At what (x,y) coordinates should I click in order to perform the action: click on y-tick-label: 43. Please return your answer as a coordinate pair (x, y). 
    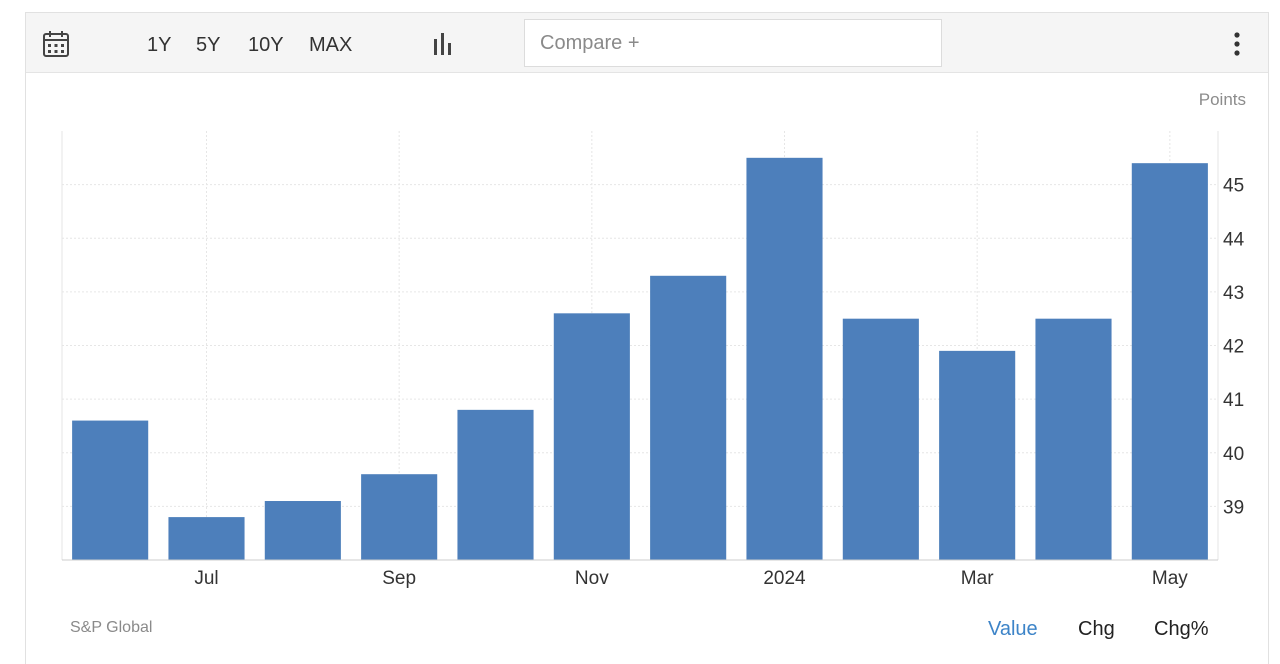
    Looking at the image, I should click on (1233, 293).